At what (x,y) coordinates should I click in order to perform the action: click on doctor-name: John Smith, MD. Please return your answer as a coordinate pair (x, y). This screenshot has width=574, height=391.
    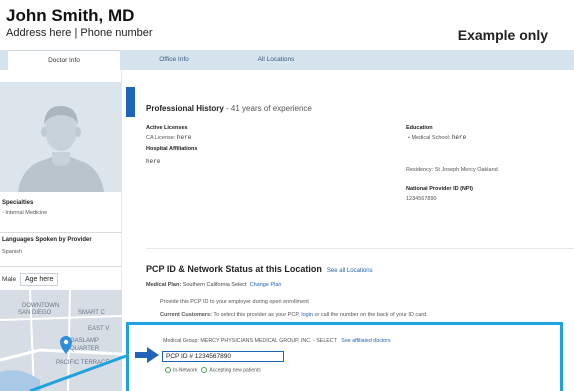
    Looking at the image, I should click on (70, 15).